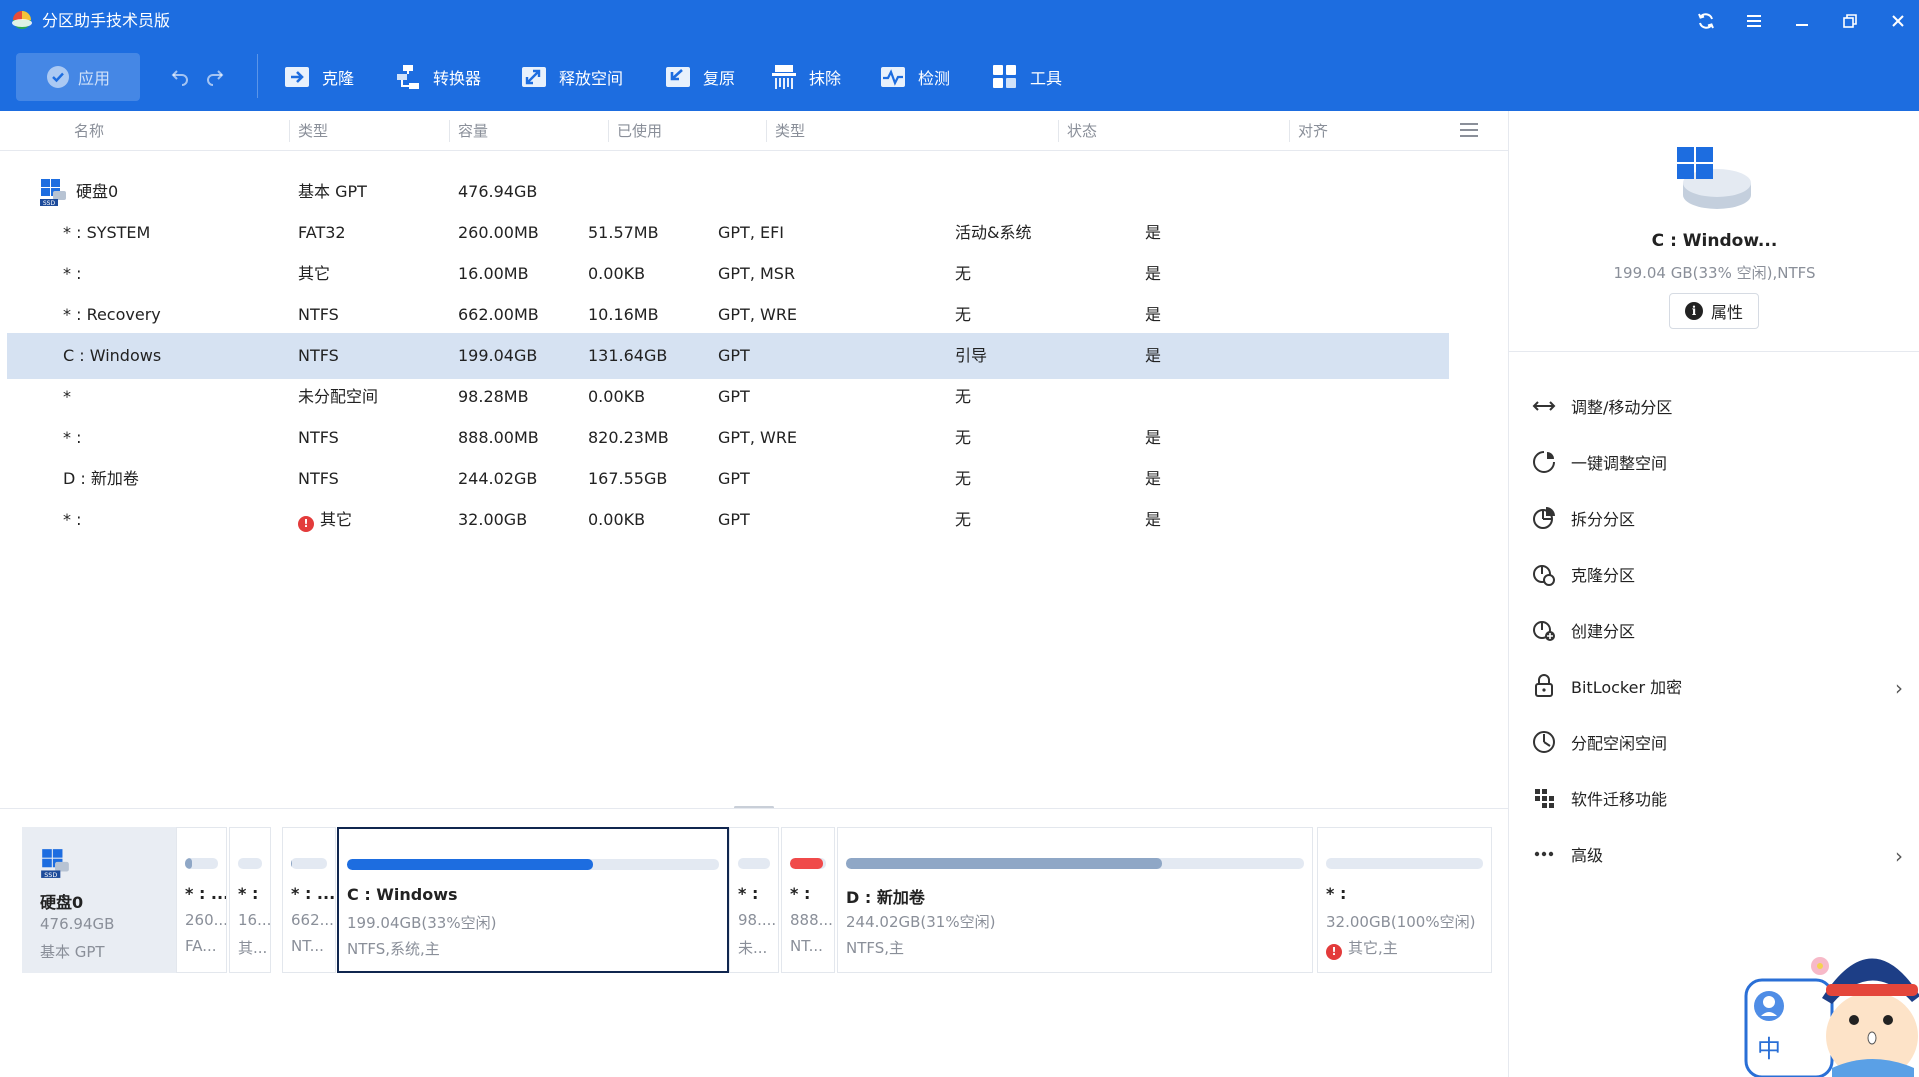 This screenshot has width=1919, height=1077. What do you see at coordinates (719, 78) in the screenshot?
I see `tool-label: 复原` at bounding box center [719, 78].